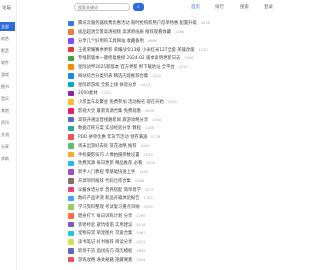 This screenshot has height=270, width=320. What do you see at coordinates (149, 128) in the screenshot?
I see `post-meta: 1188` at bounding box center [149, 128].